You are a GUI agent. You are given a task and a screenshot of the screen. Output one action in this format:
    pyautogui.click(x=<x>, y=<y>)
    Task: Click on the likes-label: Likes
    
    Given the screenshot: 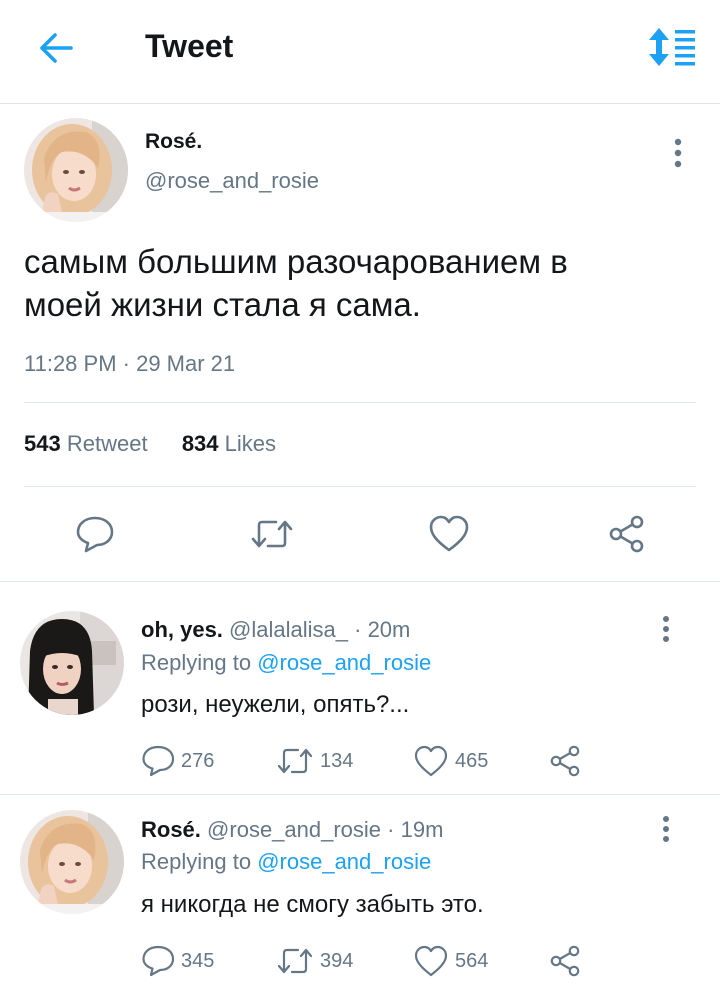 What is the action you would take?
    pyautogui.click(x=250, y=443)
    